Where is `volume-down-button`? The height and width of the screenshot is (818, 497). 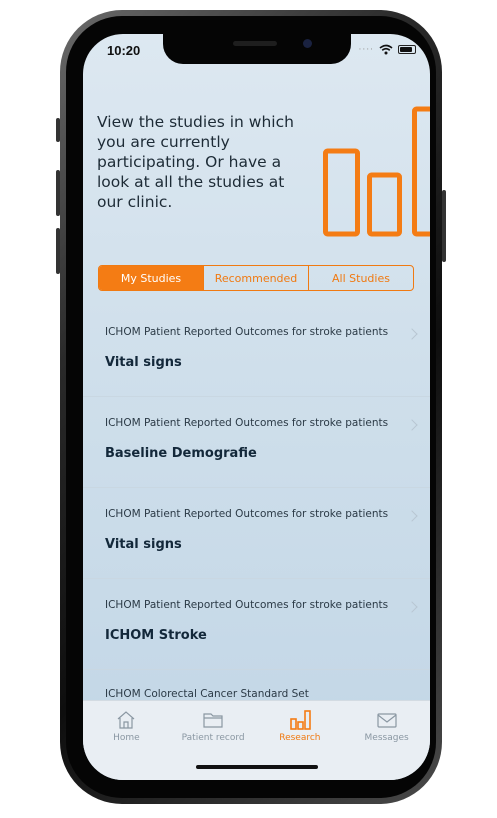
volume-down-button is located at coordinates (58, 251).